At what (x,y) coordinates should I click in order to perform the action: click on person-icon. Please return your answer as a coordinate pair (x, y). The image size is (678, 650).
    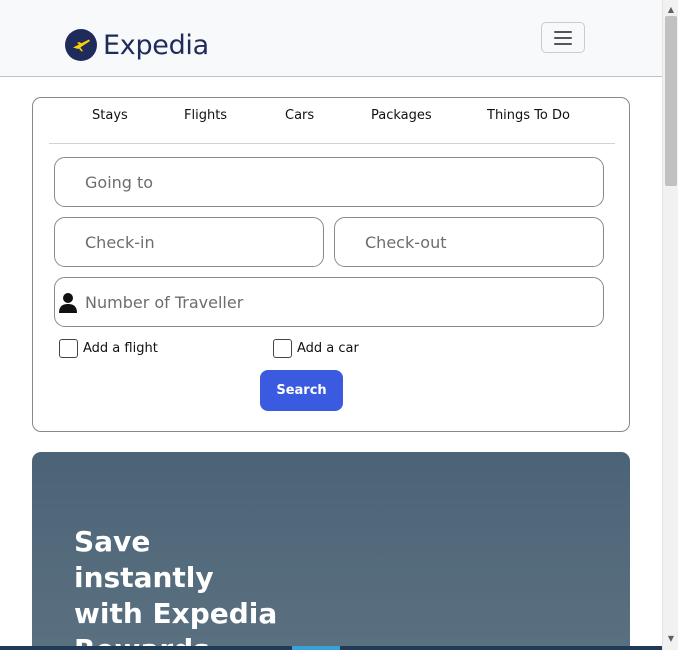
    Looking at the image, I should click on (68, 303).